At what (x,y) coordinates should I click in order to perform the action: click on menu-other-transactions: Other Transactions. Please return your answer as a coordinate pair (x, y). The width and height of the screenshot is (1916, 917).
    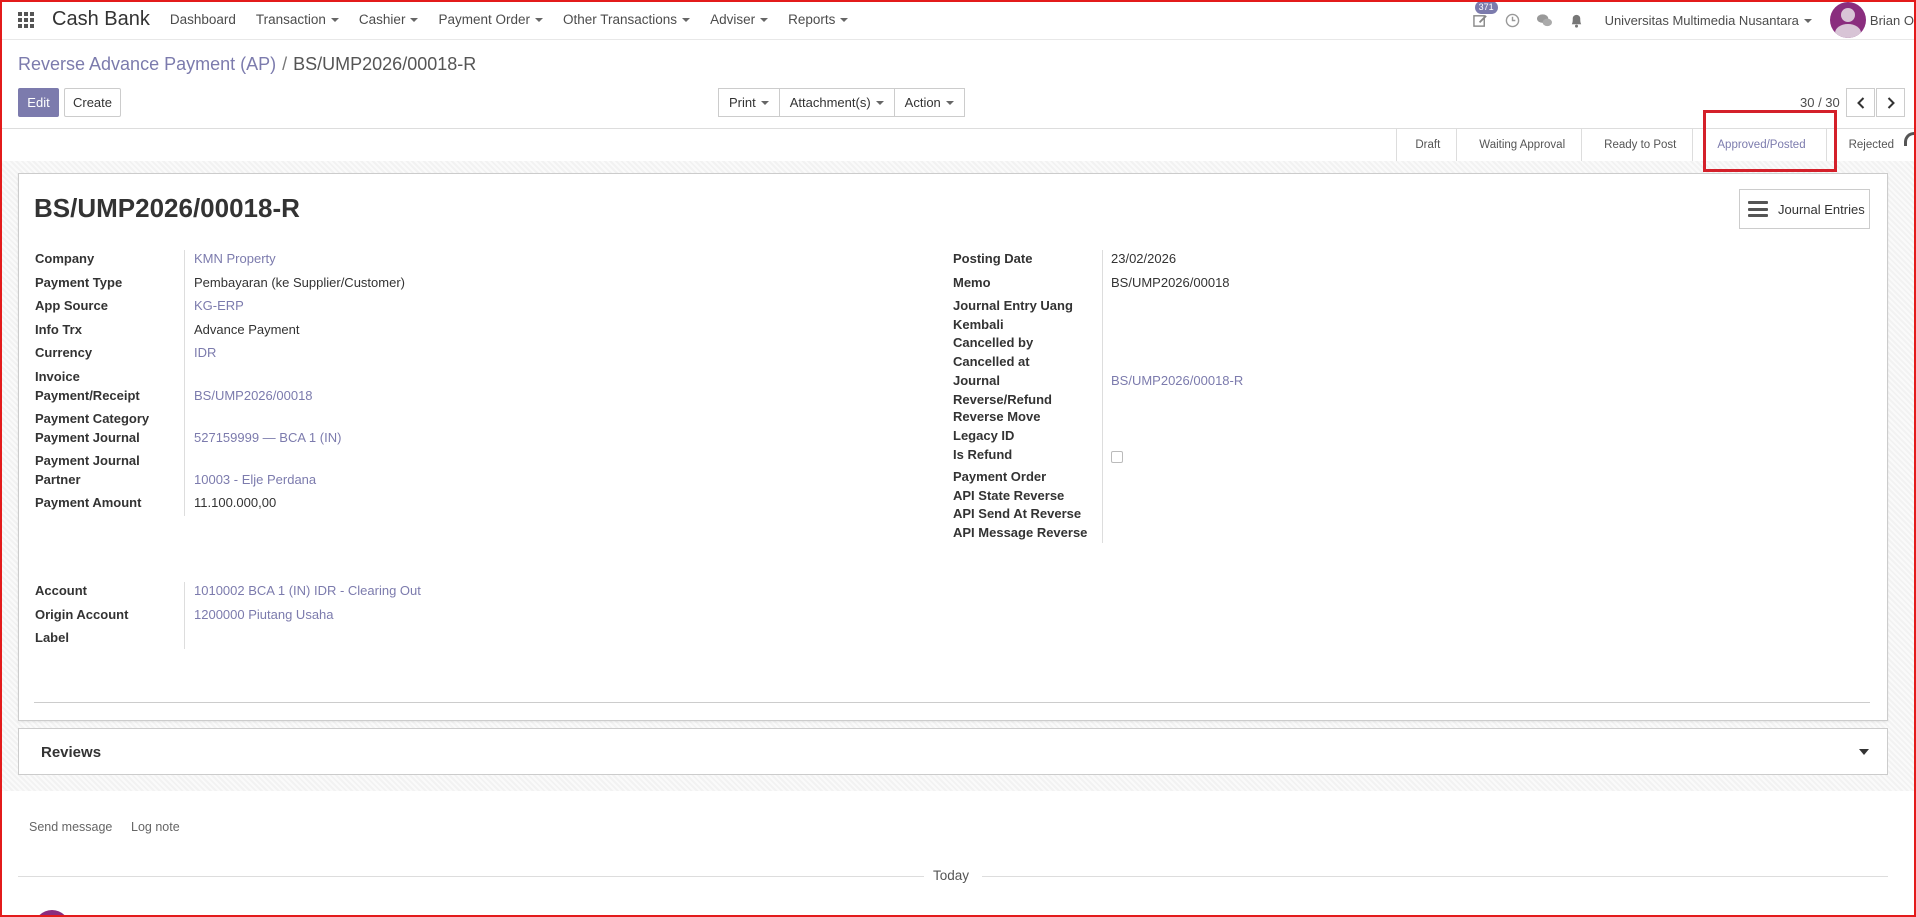
    Looking at the image, I should click on (626, 19).